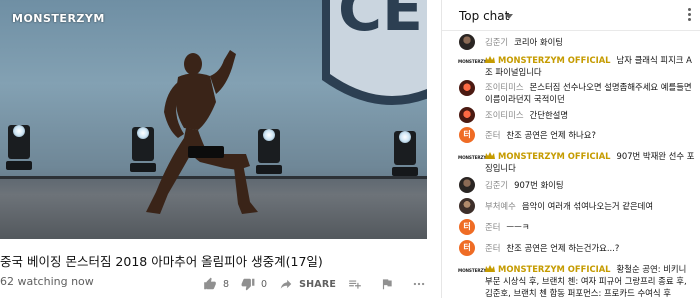  I want to click on message-text: 찬조 공연은 언제 하나요?, so click(551, 135).